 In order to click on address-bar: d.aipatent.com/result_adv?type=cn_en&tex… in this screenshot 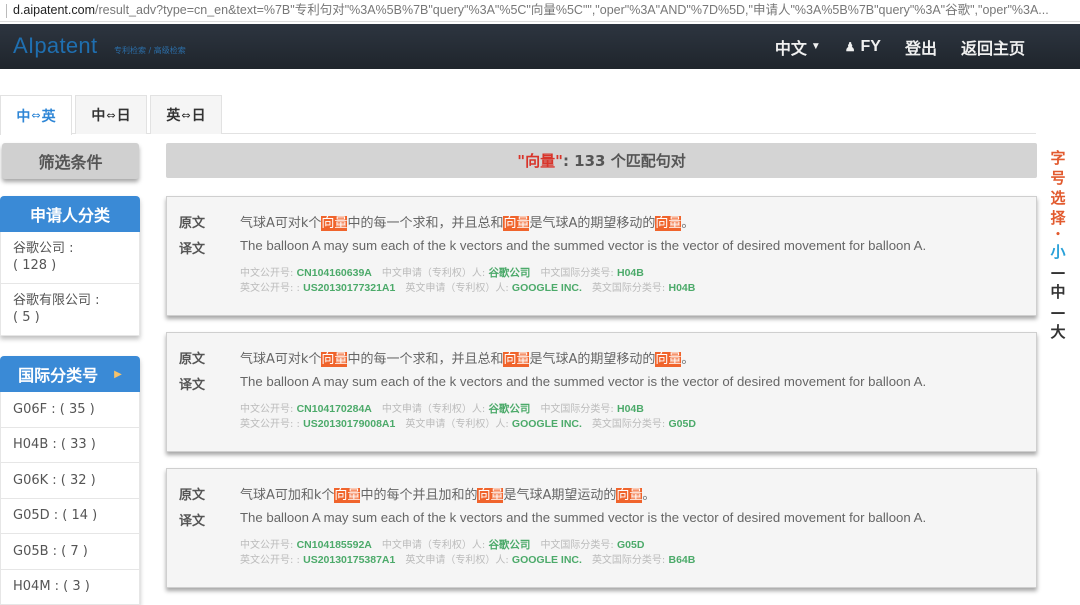, I will do `click(540, 11)`.